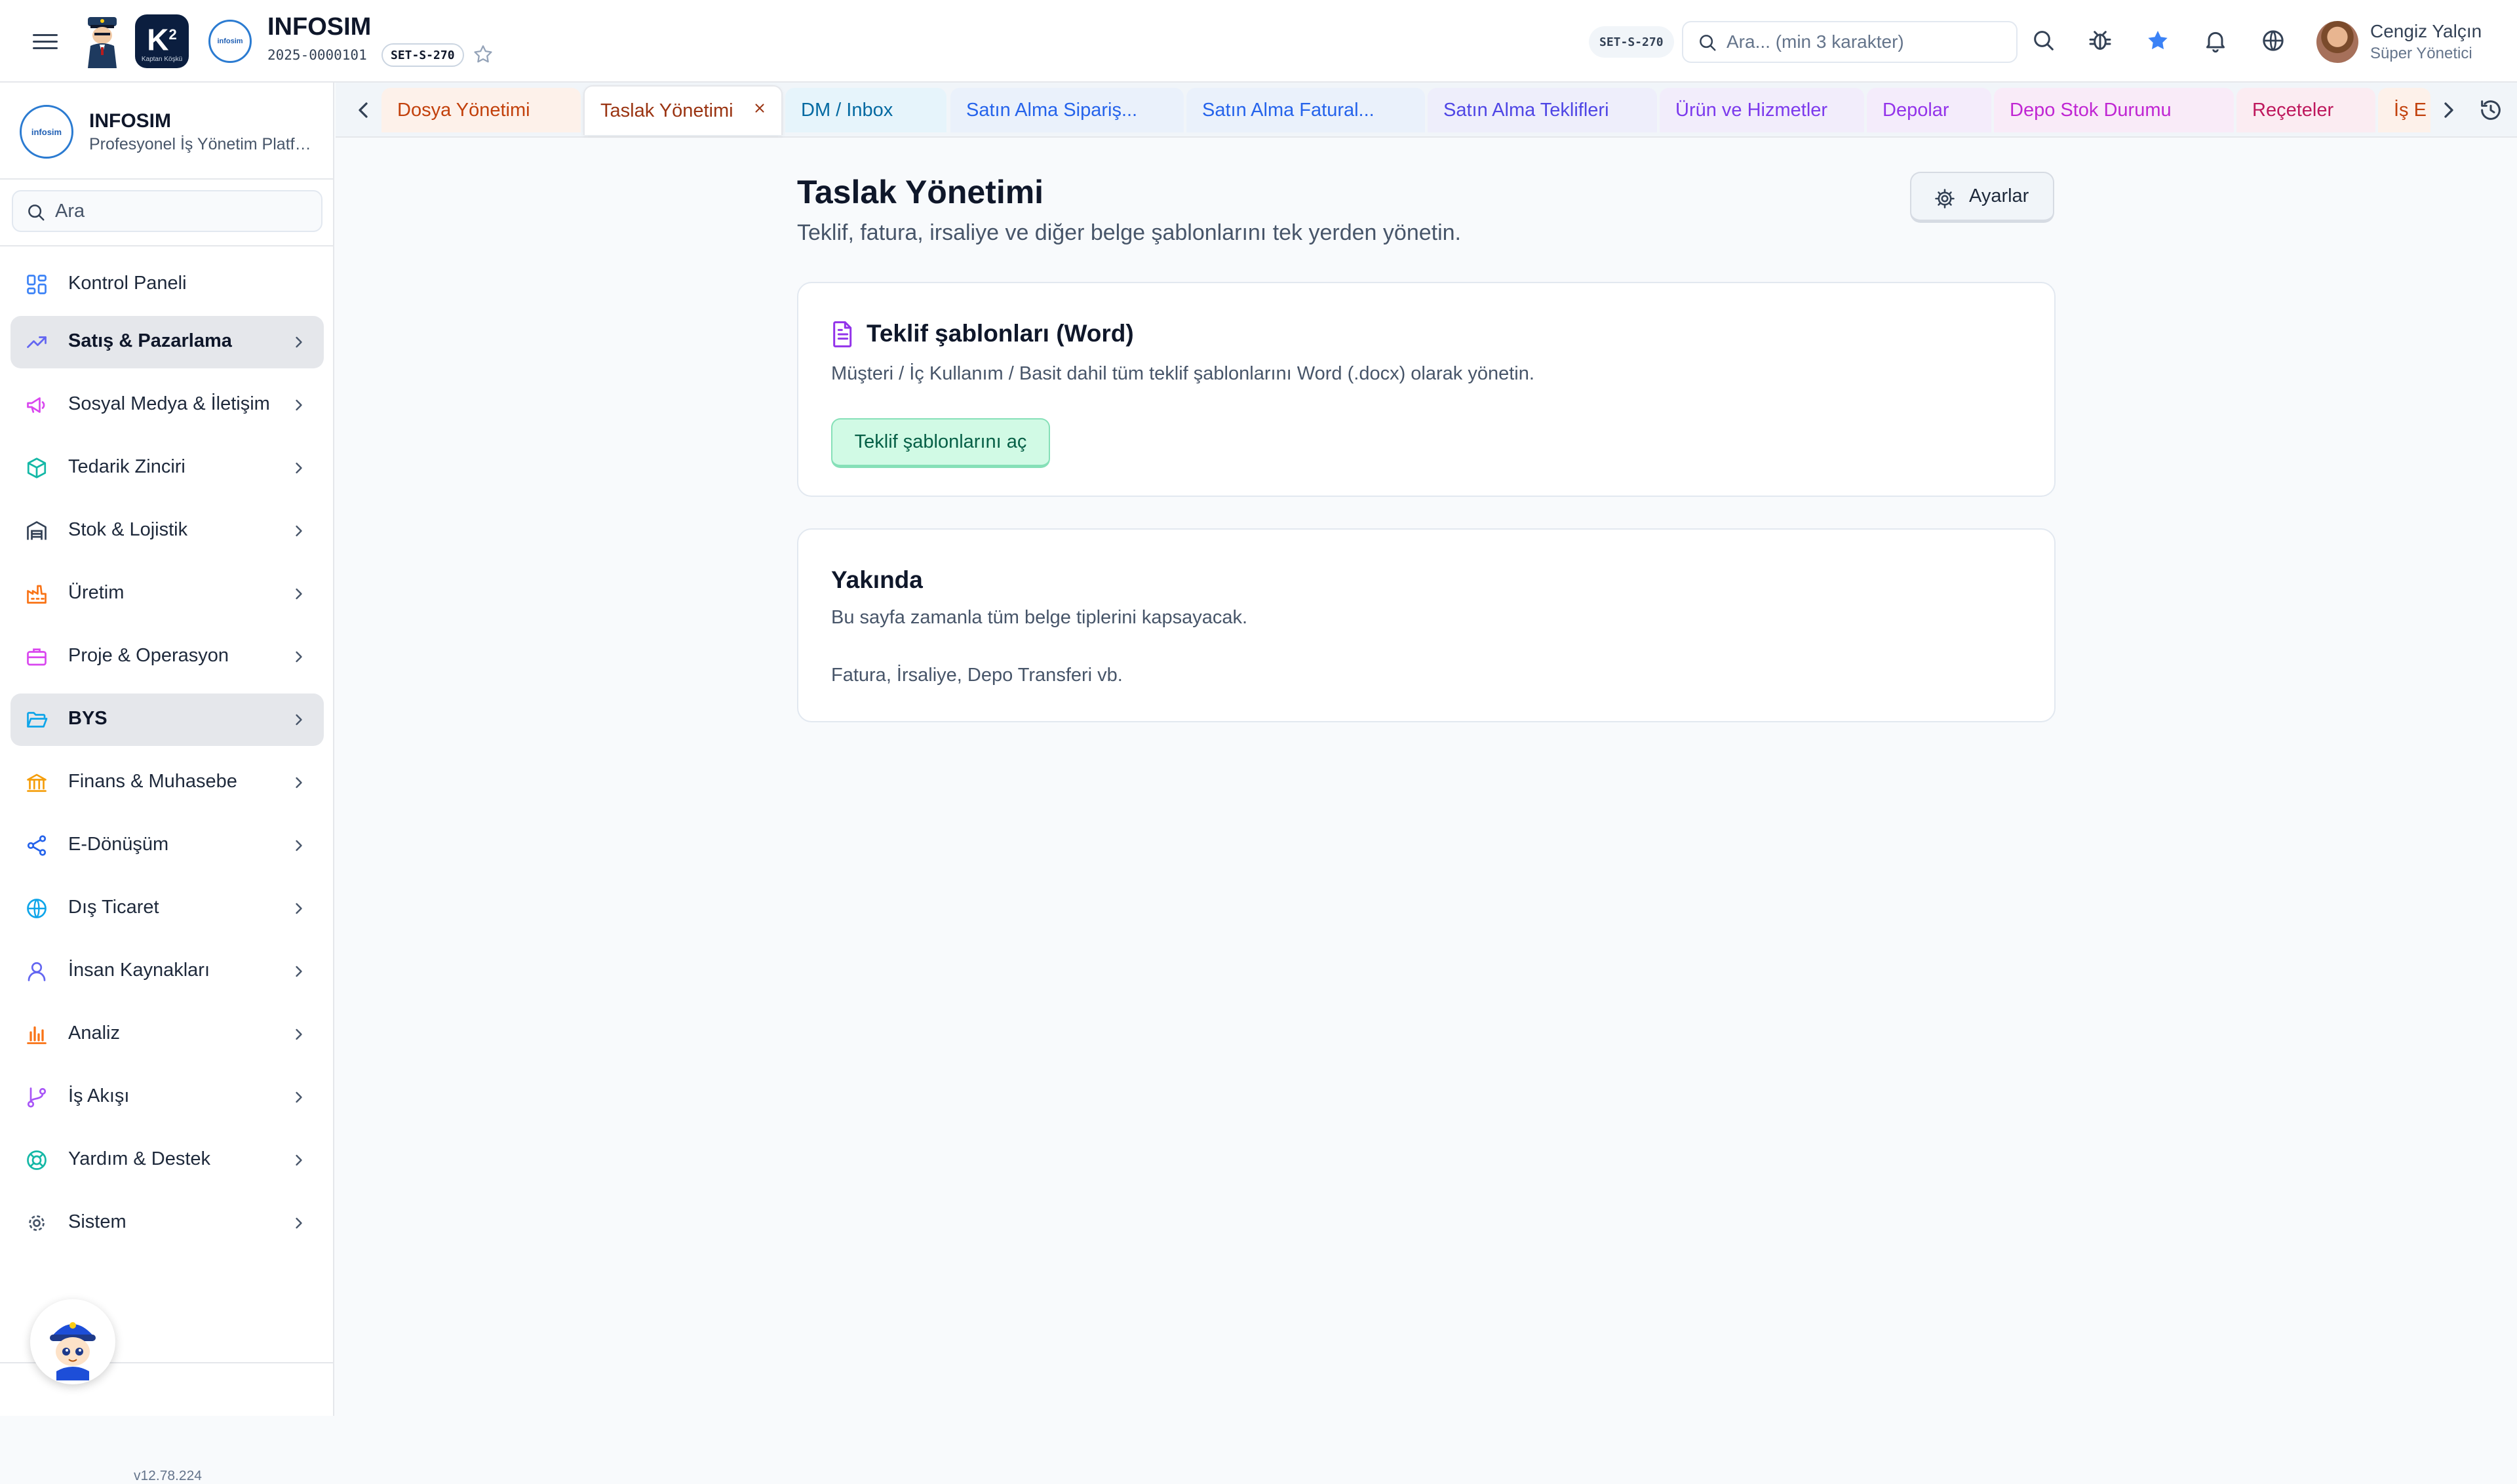  Describe the element at coordinates (139, 970) in the screenshot. I see `sidebar-item-label: İnsan Kaynakları` at that location.